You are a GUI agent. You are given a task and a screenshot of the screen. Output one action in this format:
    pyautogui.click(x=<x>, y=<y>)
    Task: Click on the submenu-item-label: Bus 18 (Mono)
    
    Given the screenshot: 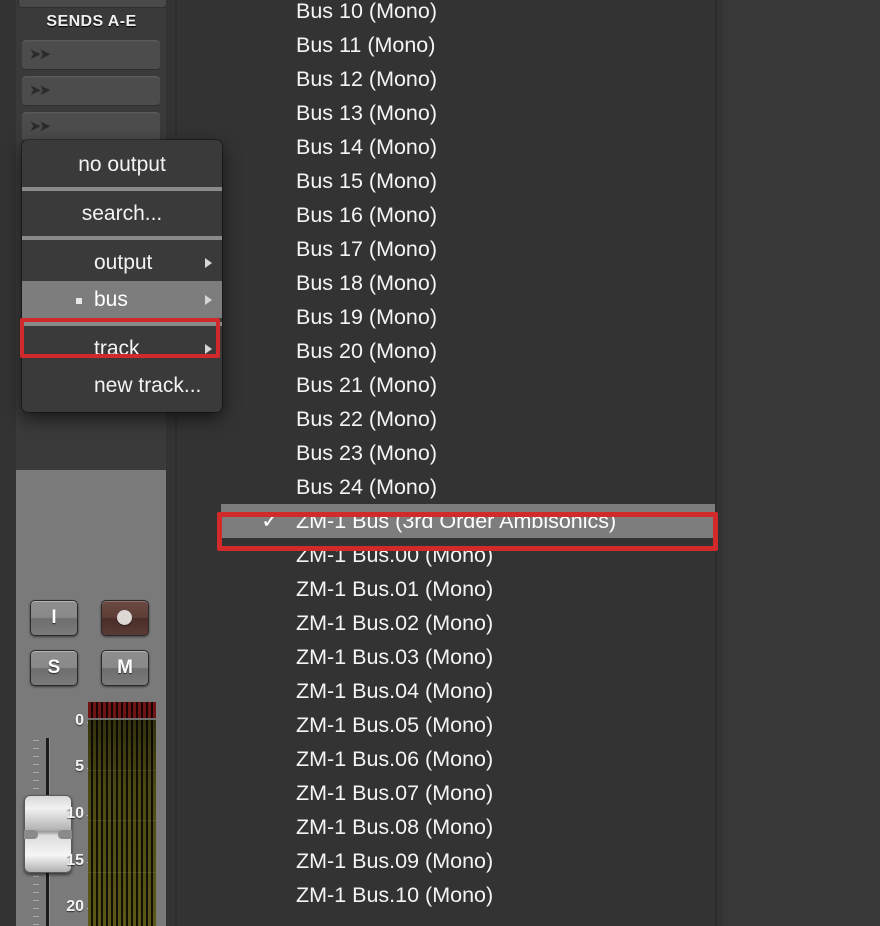 What is the action you would take?
    pyautogui.click(x=367, y=283)
    